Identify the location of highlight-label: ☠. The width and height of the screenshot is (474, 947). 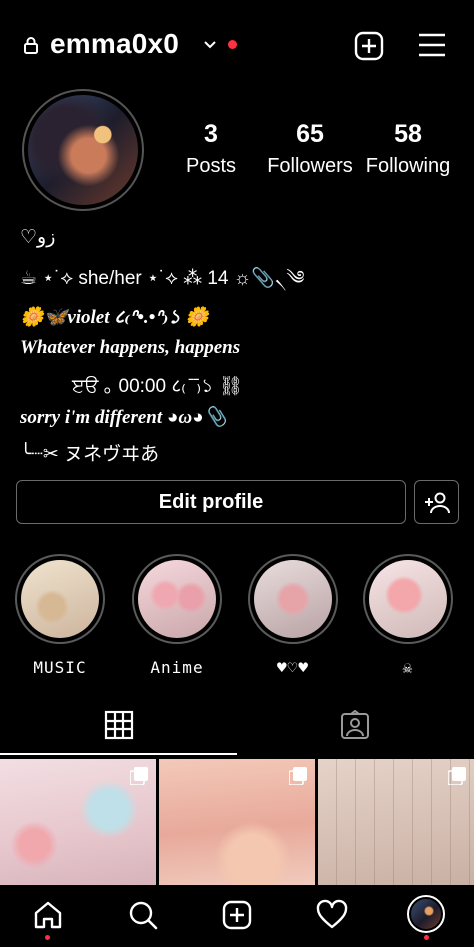
(408, 667).